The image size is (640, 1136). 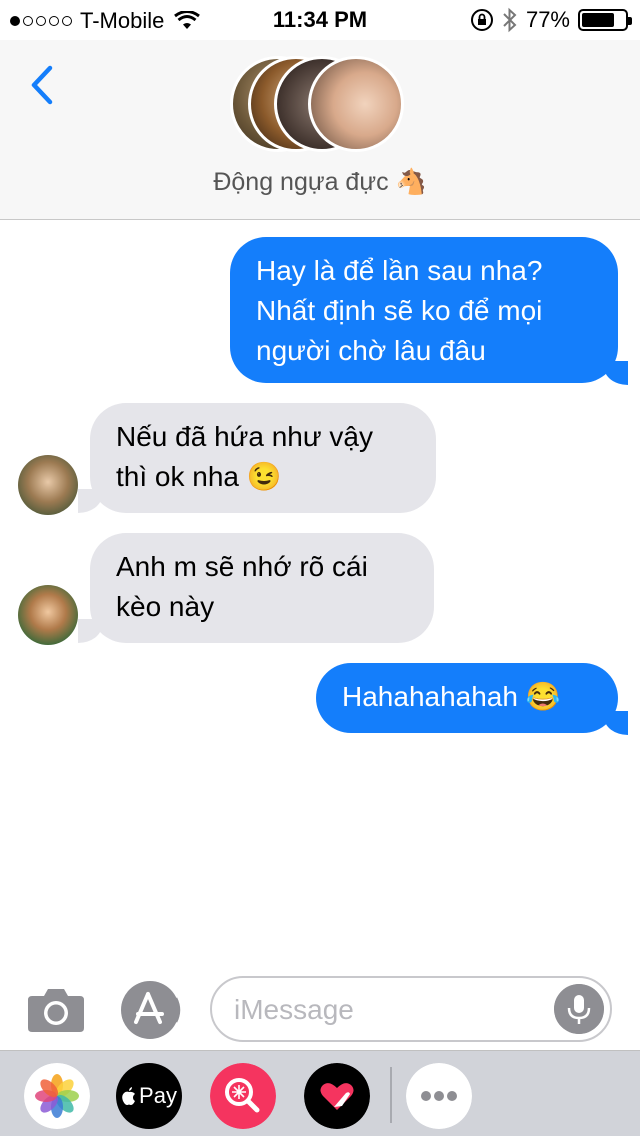 I want to click on outgoing-message-bubble: Hahahahahah 😂, so click(x=467, y=698).